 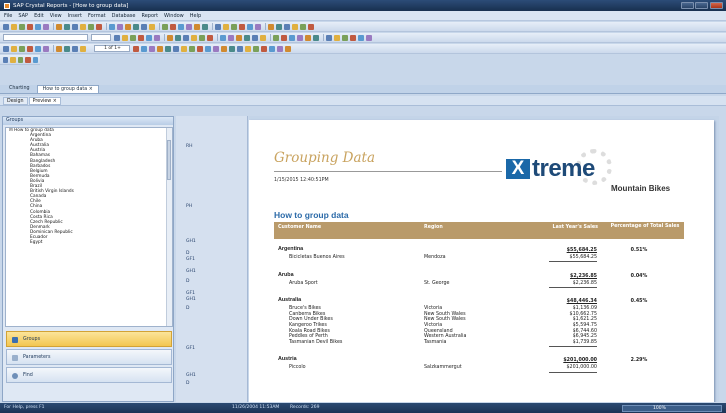 What do you see at coordinates (89, 357) in the screenshot?
I see `parameters-nav-button: Parameters` at bounding box center [89, 357].